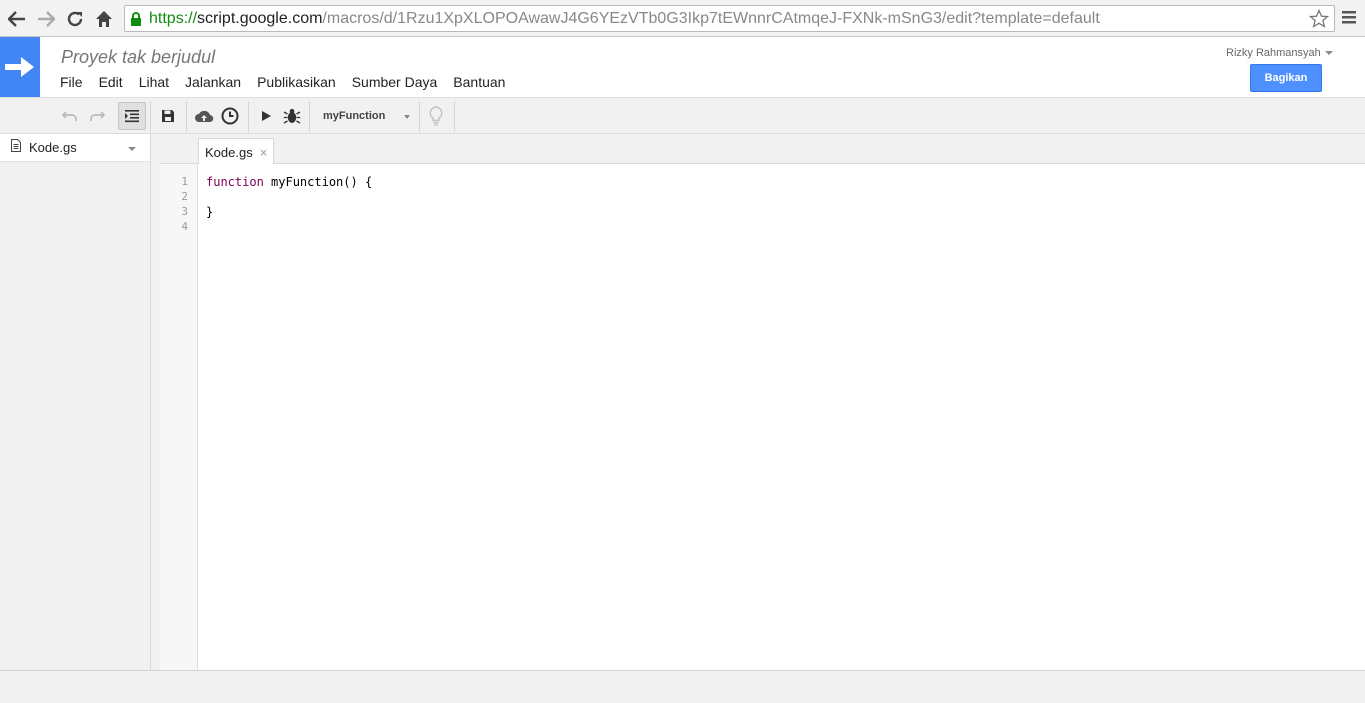  I want to click on undo-icon, so click(69, 116).